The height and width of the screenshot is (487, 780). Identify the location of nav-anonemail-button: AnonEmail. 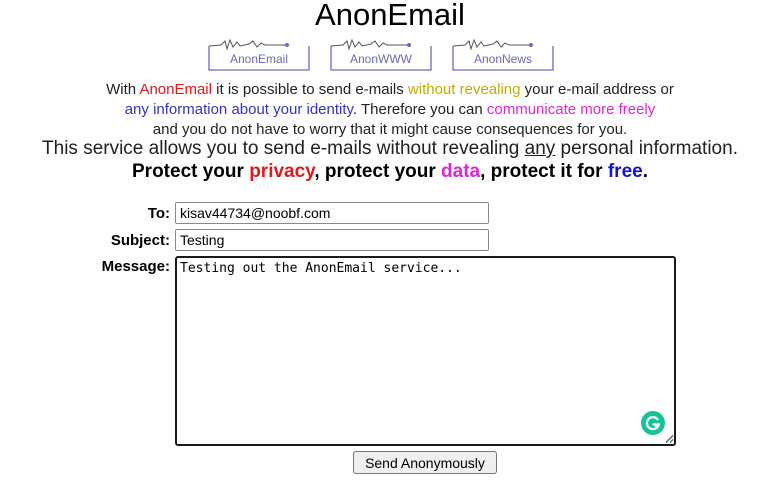
(259, 55).